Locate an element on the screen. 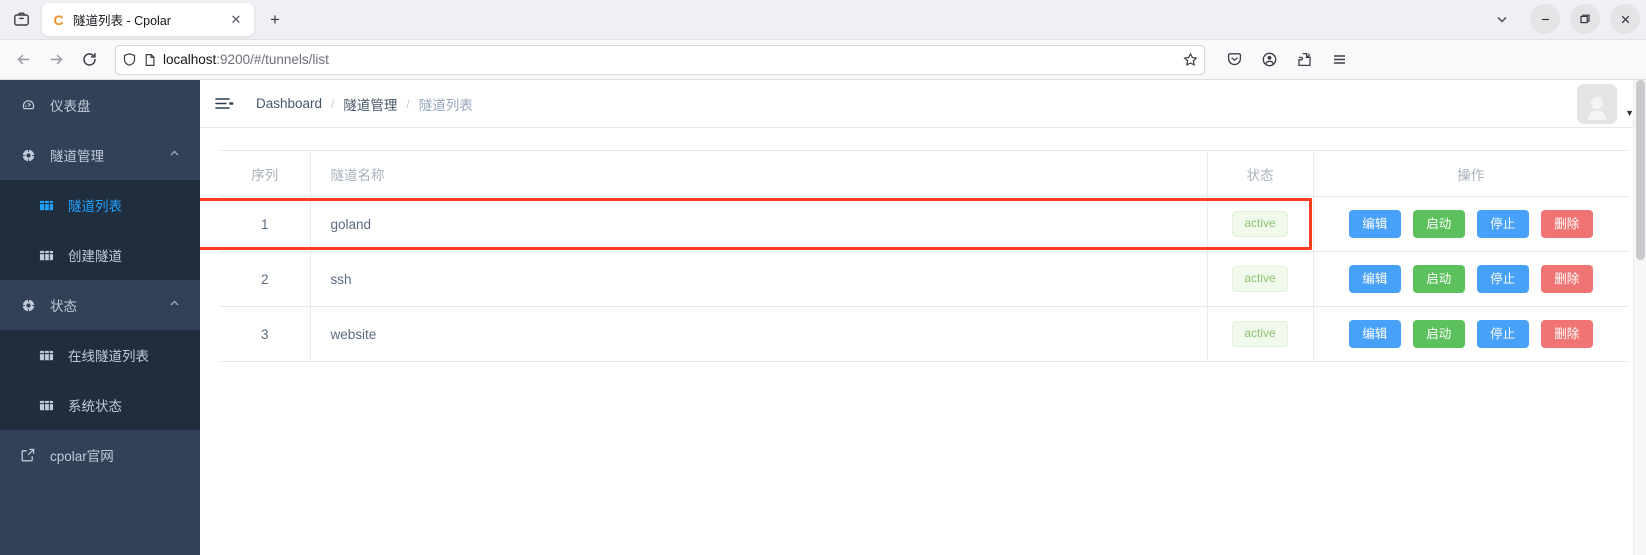 This screenshot has width=1646, height=555. cell-tunnel-name: ssh is located at coordinates (758, 279).